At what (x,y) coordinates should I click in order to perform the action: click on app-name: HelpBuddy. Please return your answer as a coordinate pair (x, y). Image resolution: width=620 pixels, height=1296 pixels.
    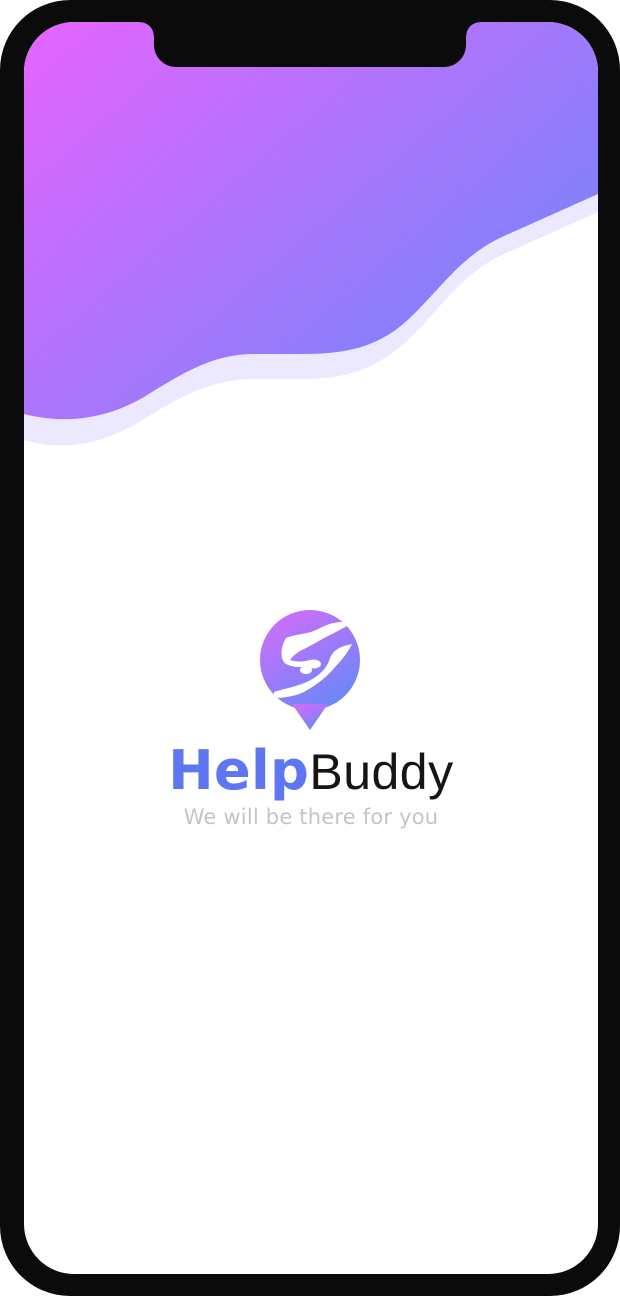
    Looking at the image, I should click on (311, 771).